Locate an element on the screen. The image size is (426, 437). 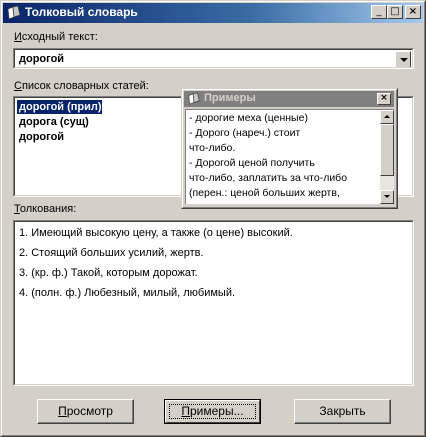
source-text-label: Исходный текст: is located at coordinates (56, 37).